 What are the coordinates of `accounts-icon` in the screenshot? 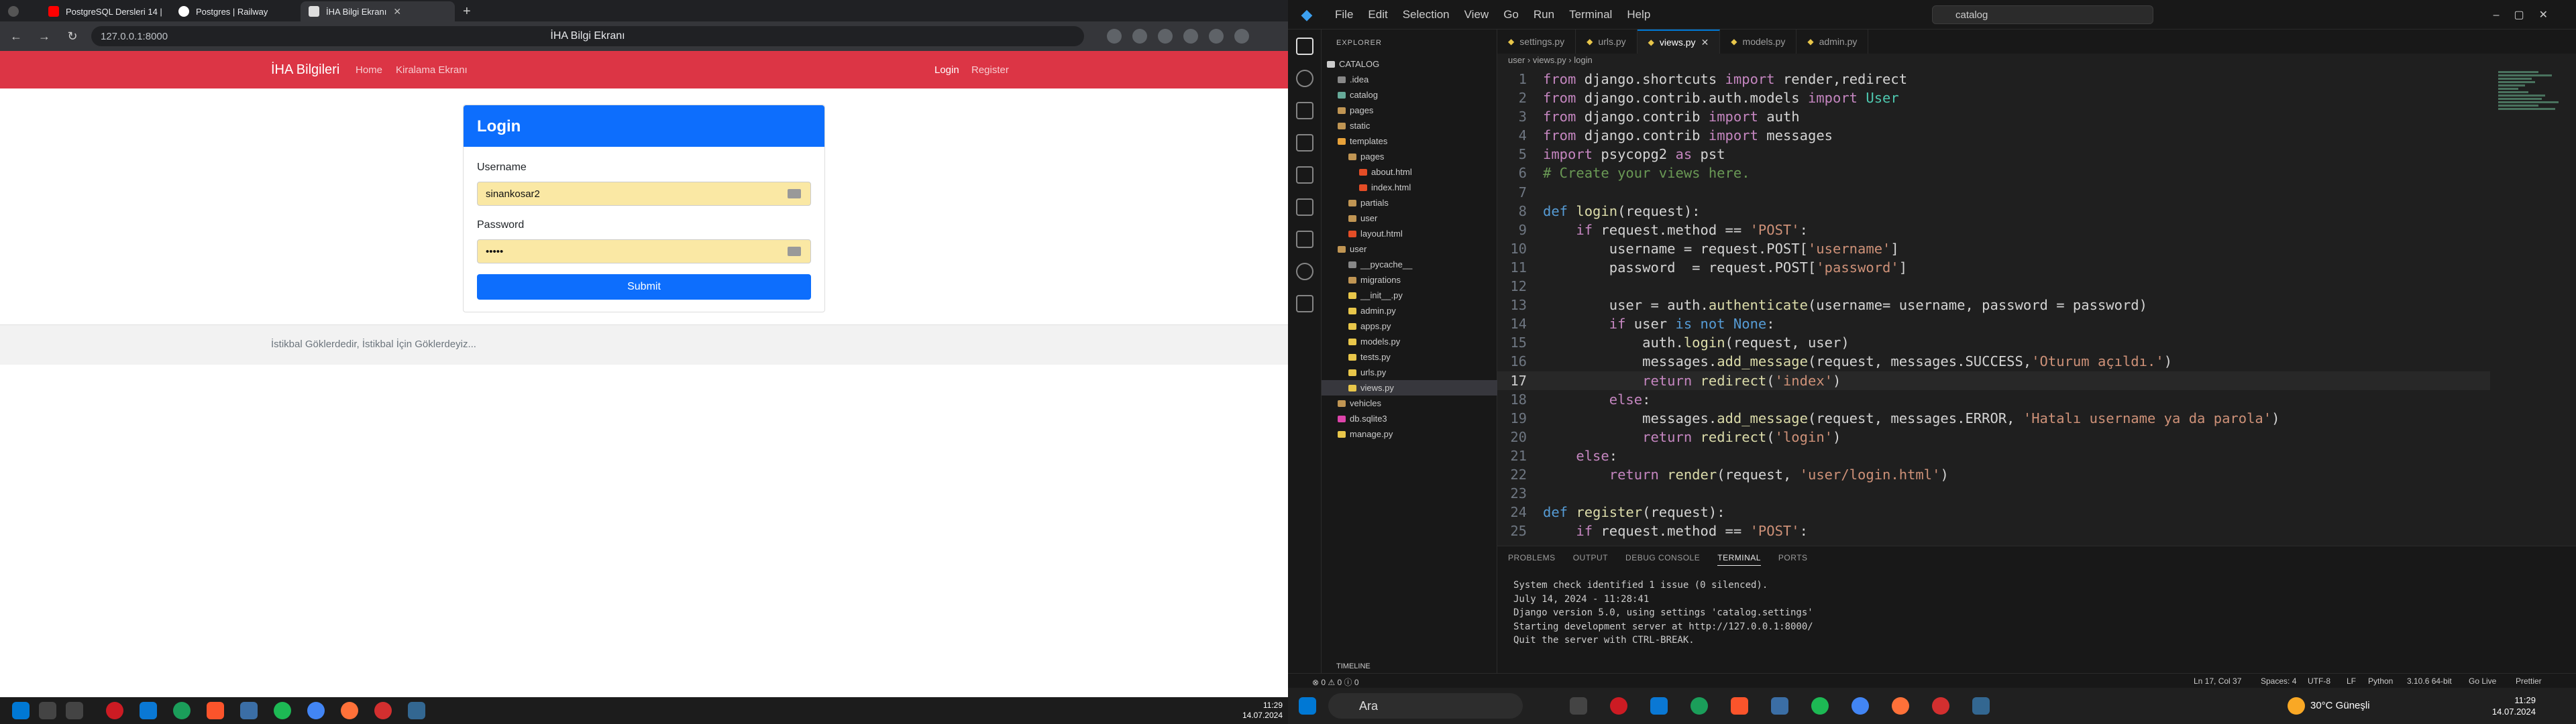 It's located at (1304, 271).